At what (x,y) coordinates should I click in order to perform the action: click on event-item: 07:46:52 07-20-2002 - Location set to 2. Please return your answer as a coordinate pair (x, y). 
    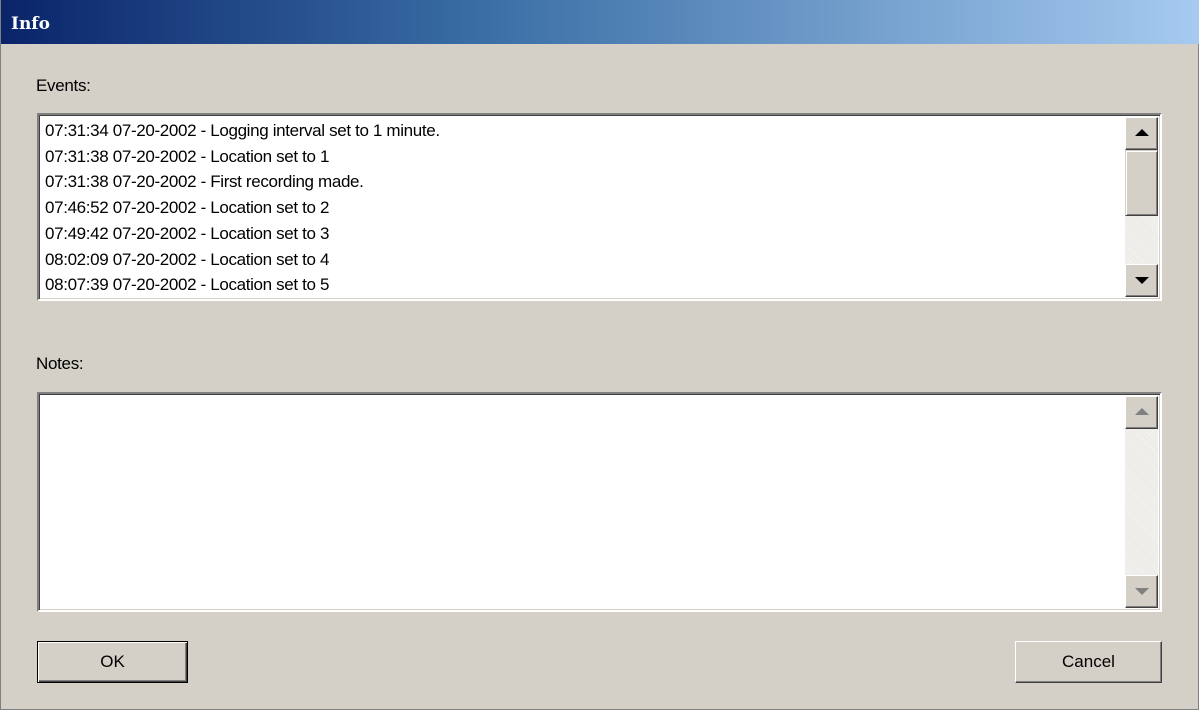
    Looking at the image, I should click on (582, 208).